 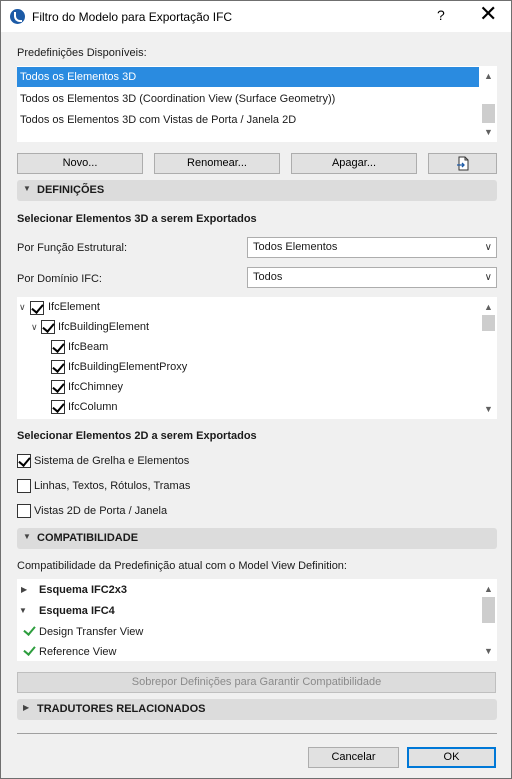 I want to click on title-bar: Filtro do Modelo para Exportação IFC ? ✕, so click(x=256, y=16).